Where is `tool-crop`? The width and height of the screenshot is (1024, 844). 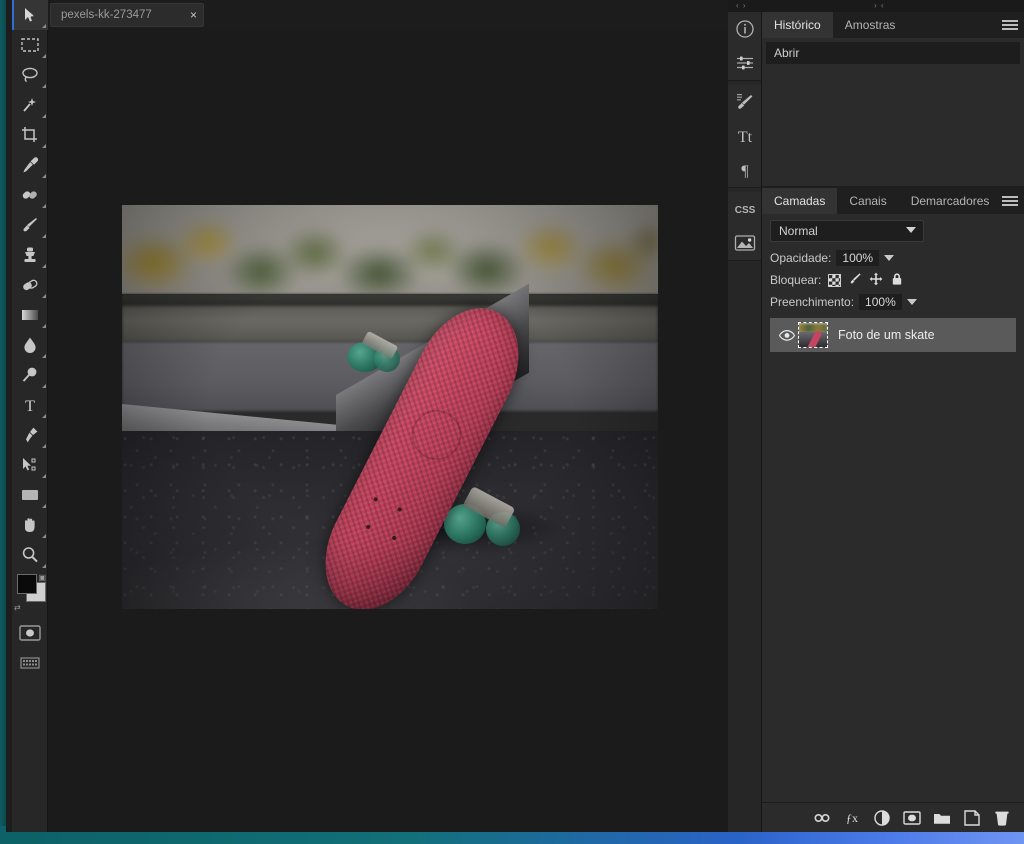 tool-crop is located at coordinates (30, 135).